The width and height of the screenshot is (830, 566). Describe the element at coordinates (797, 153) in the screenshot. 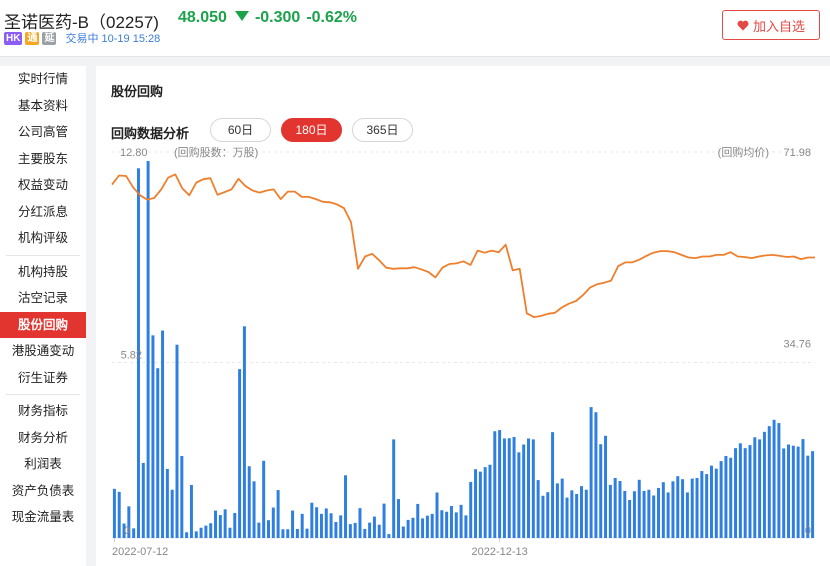

I see `right-tick-label: 71.98` at that location.